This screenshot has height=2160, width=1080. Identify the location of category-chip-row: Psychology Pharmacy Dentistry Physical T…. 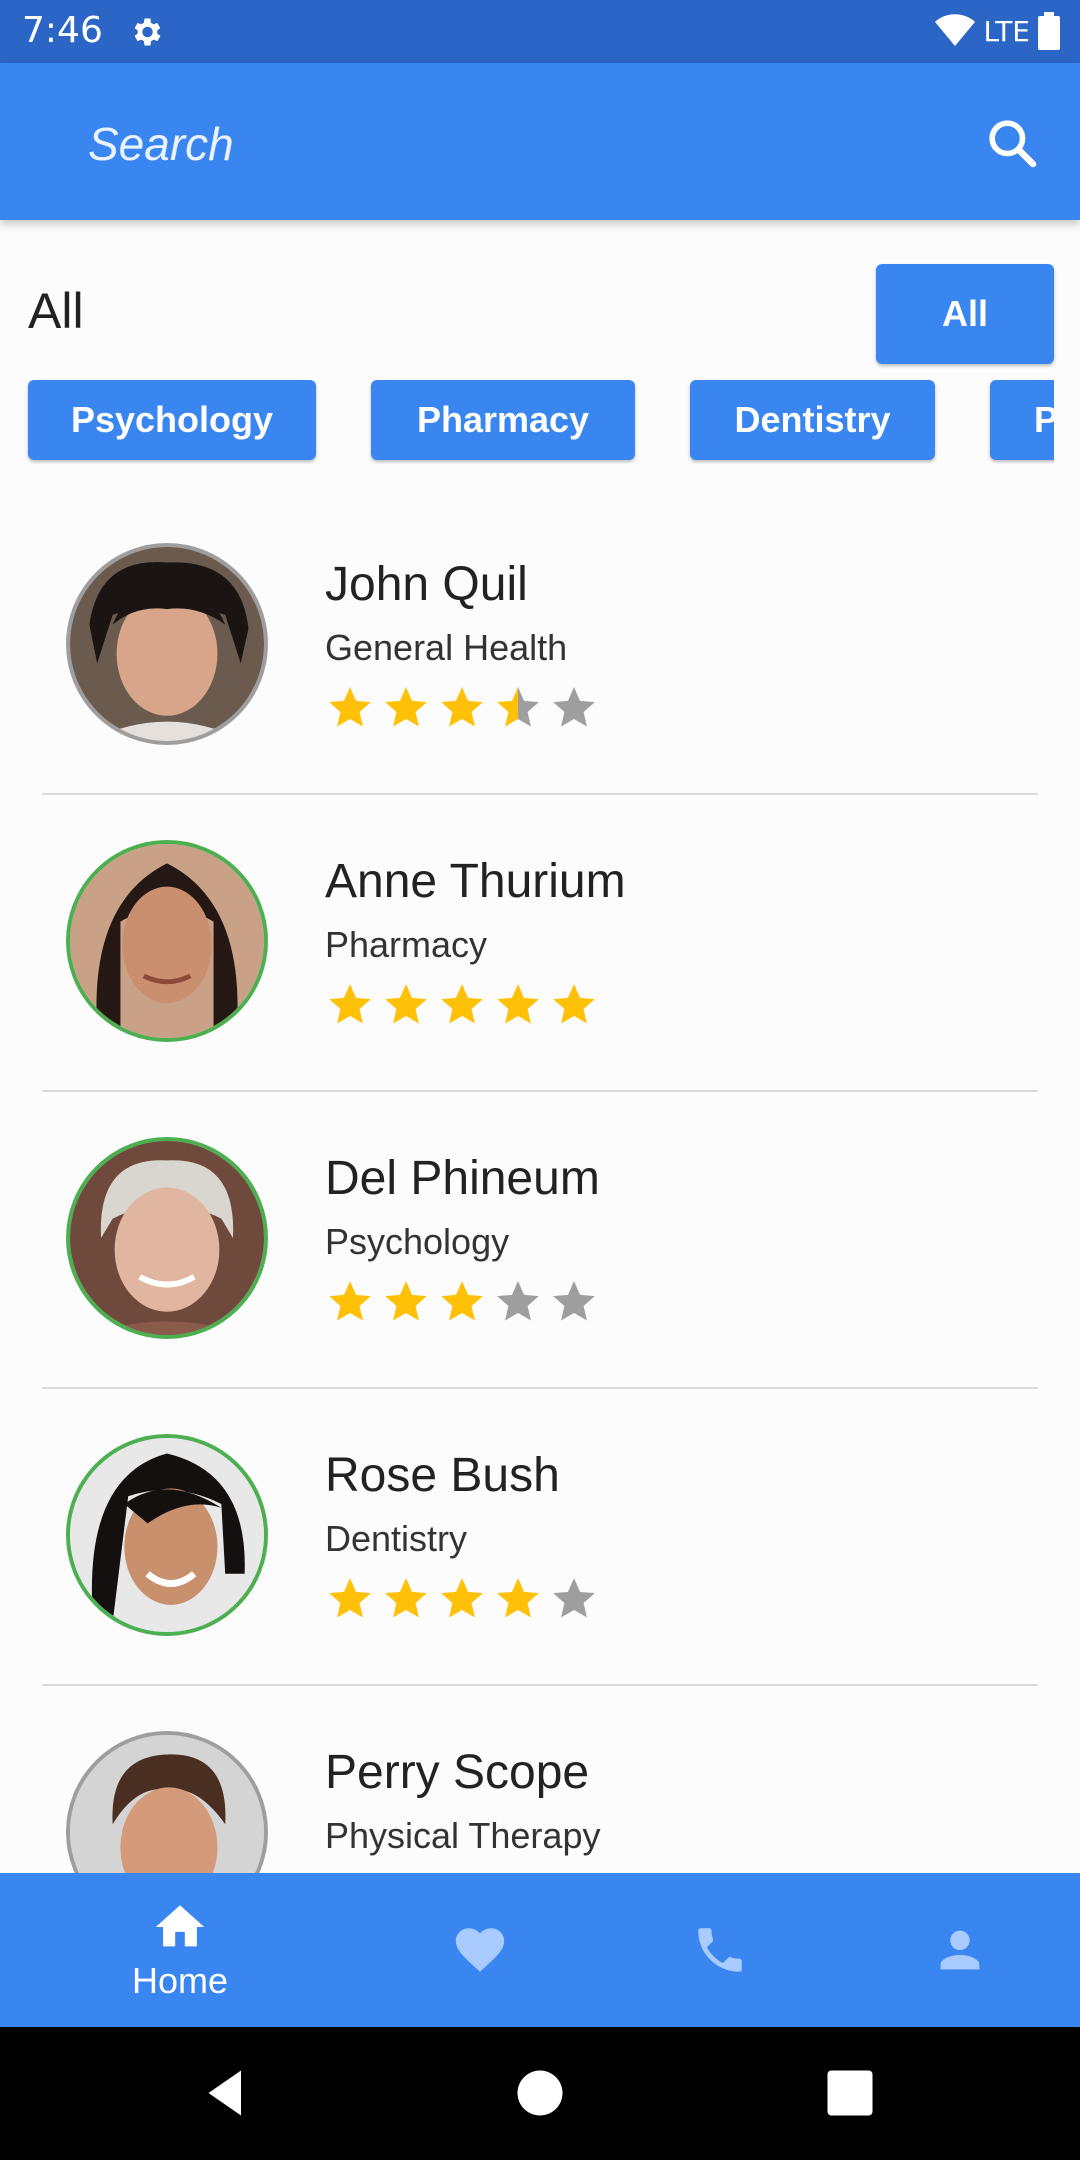
(527, 422).